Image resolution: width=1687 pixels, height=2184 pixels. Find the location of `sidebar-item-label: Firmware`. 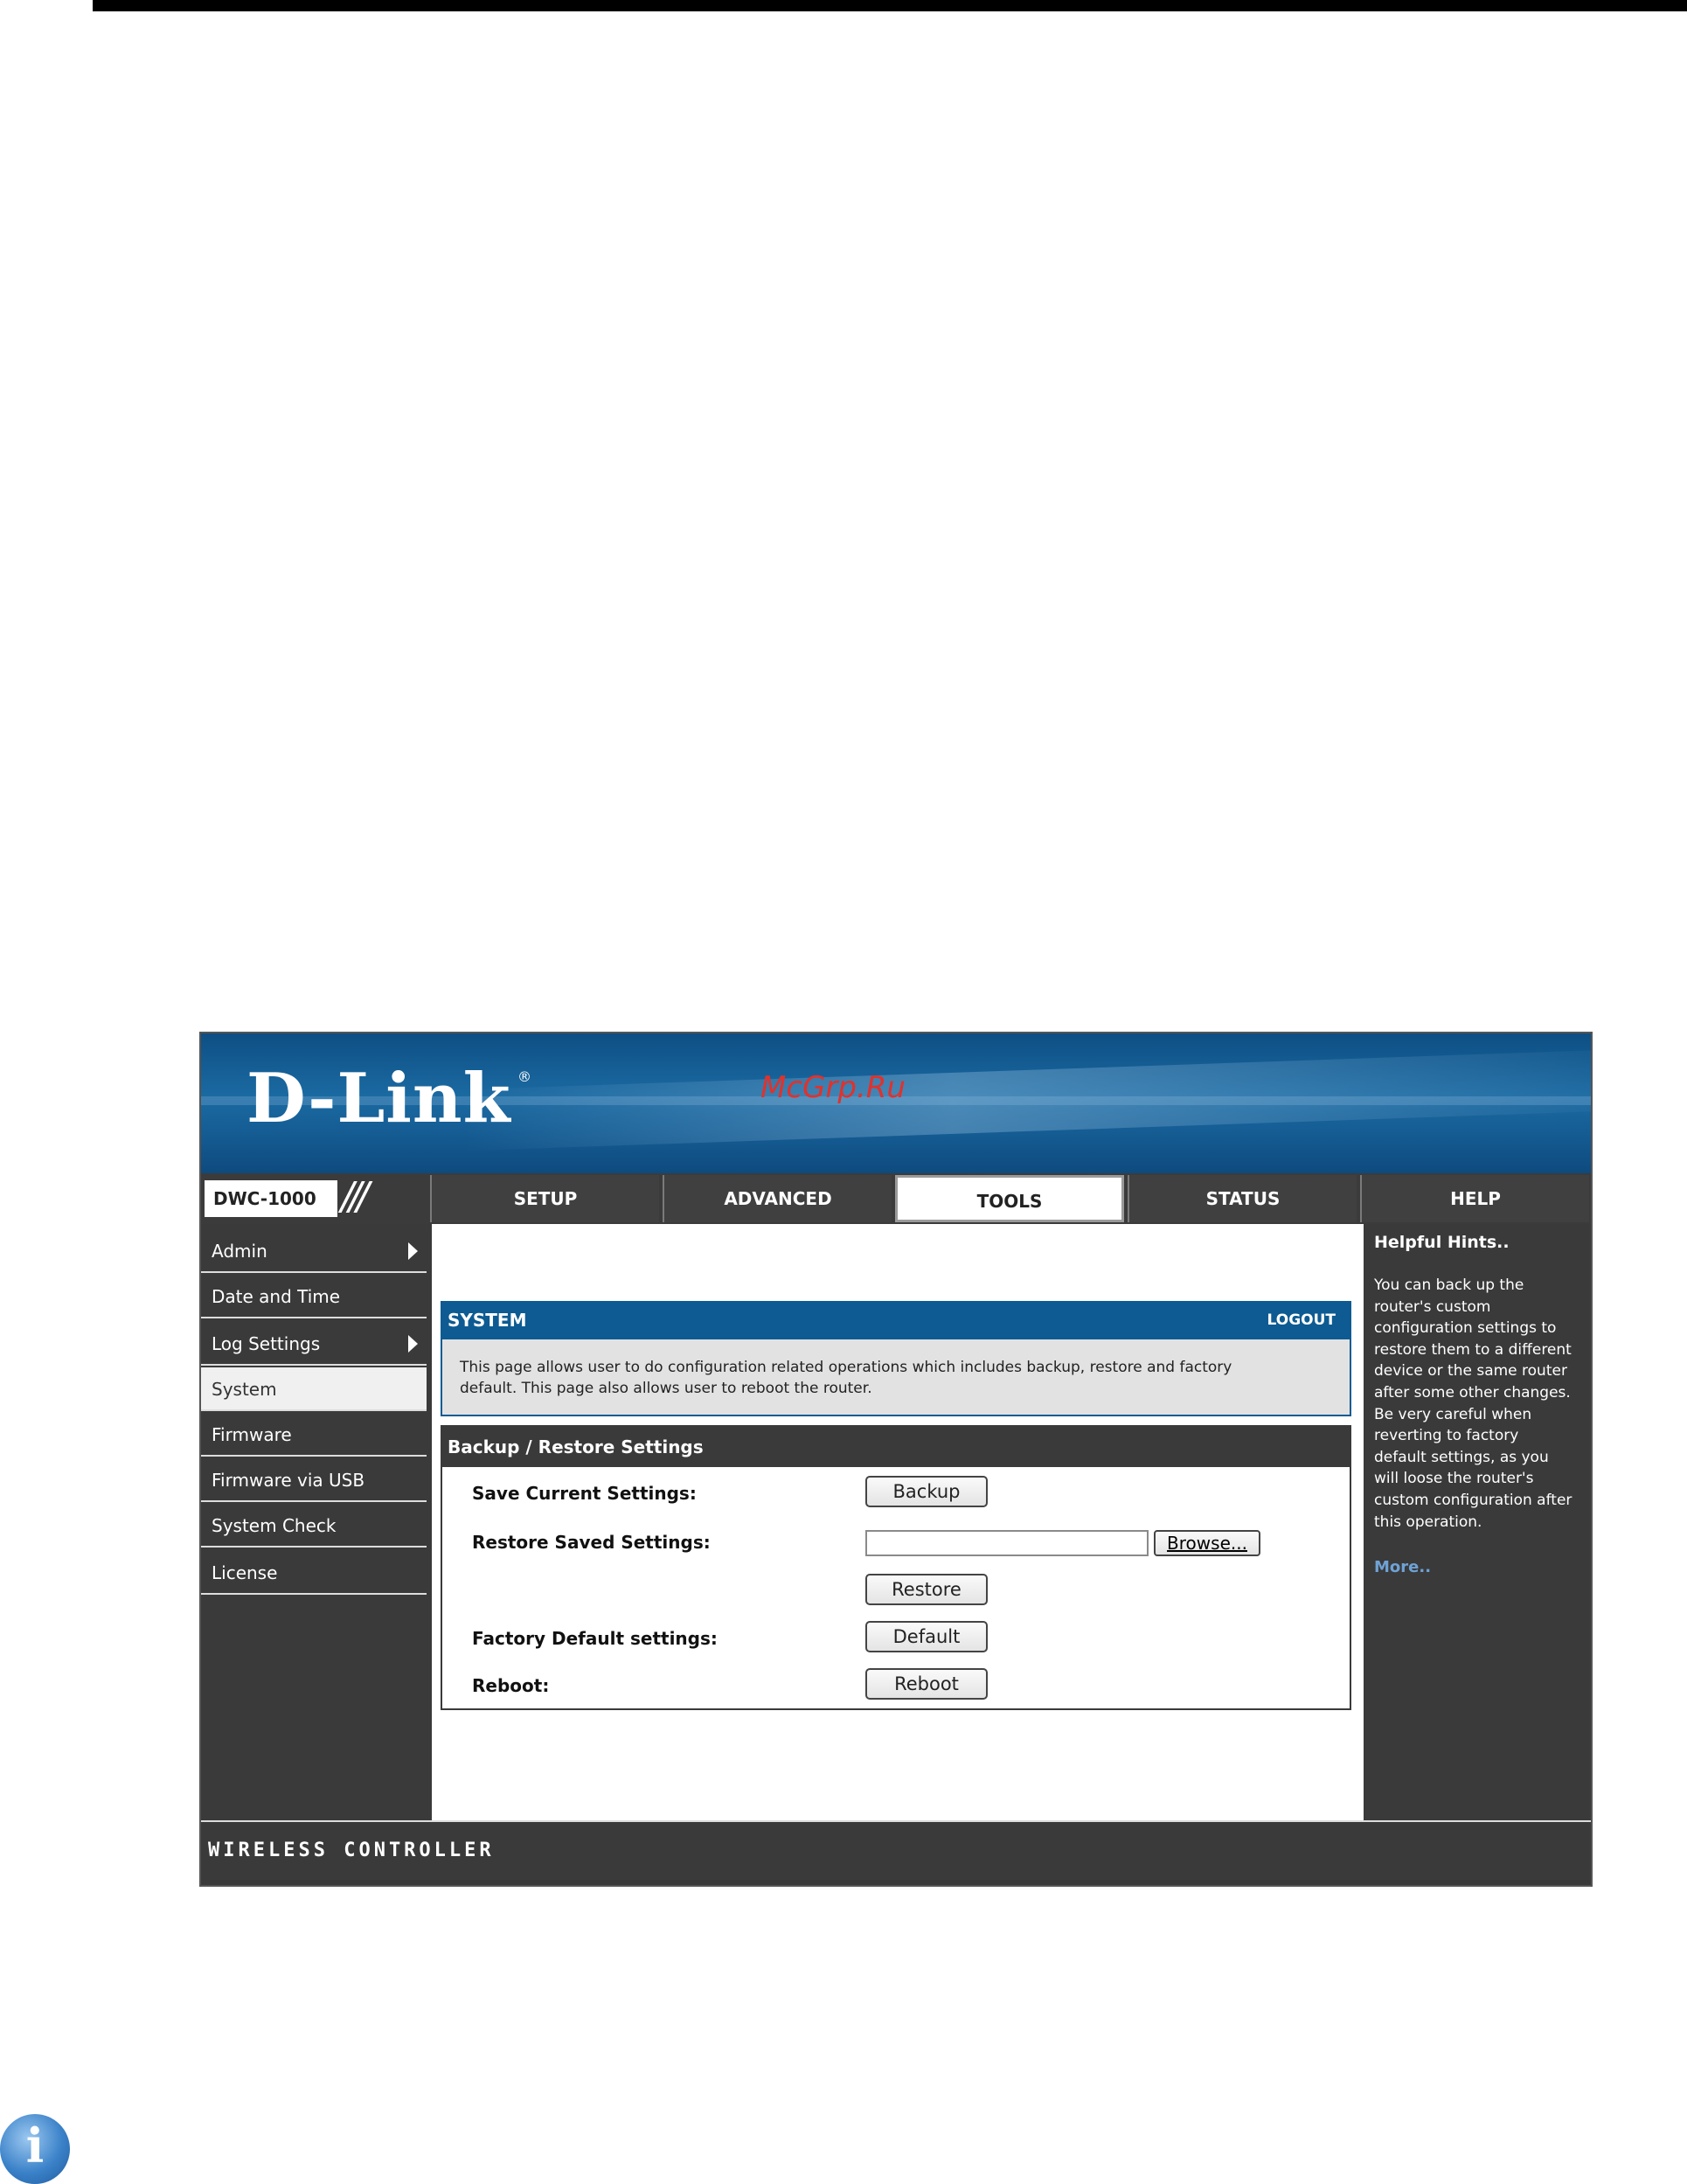

sidebar-item-label: Firmware is located at coordinates (252, 1434).